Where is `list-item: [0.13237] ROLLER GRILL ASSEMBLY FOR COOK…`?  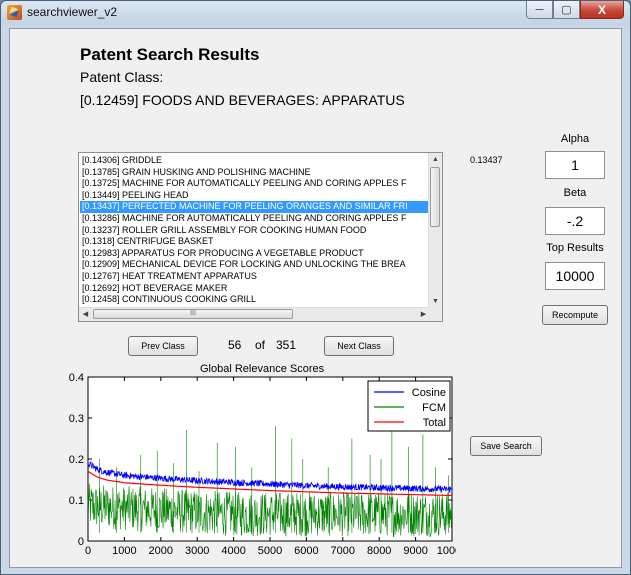
list-item: [0.13237] ROLLER GRILL ASSEMBLY FOR COOK… is located at coordinates (255, 231).